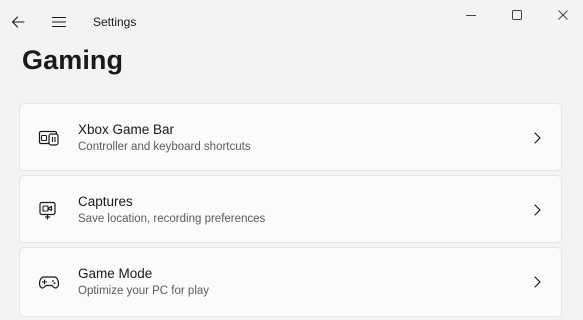  I want to click on maximize-button, so click(517, 15).